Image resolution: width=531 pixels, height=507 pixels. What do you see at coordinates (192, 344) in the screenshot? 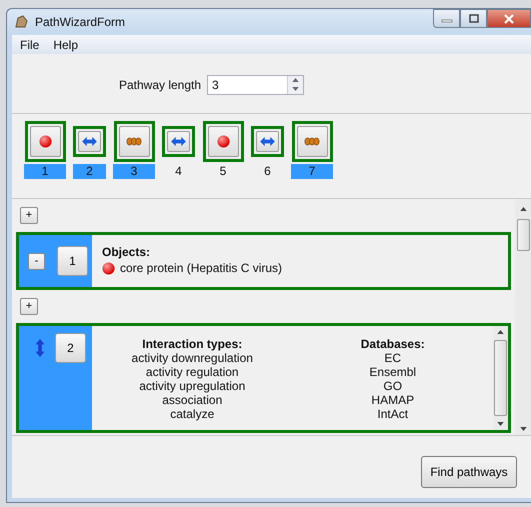
I see `column-heading: Interaction types:` at bounding box center [192, 344].